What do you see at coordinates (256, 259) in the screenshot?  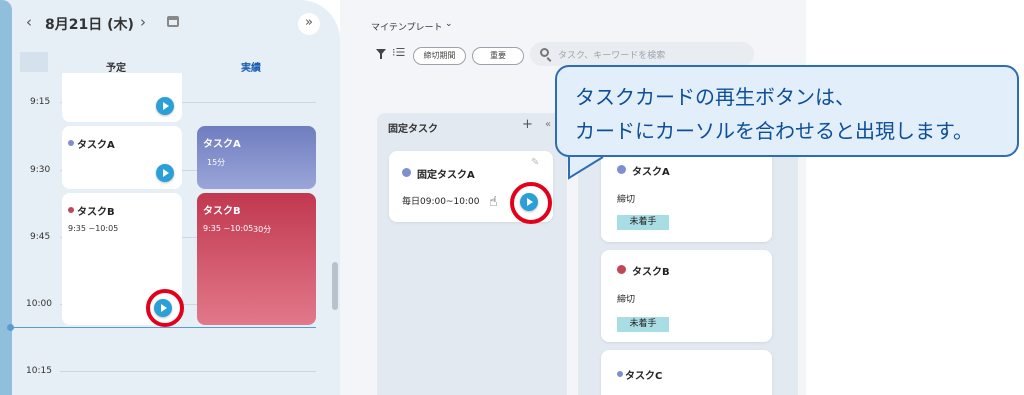 I see `actual-card-task-b: タスクB 9:35 ~10:05 30分` at bounding box center [256, 259].